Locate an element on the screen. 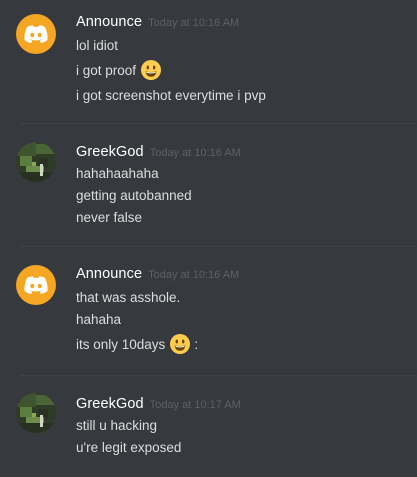  message-text: u're legit exposed is located at coordinates (129, 447).